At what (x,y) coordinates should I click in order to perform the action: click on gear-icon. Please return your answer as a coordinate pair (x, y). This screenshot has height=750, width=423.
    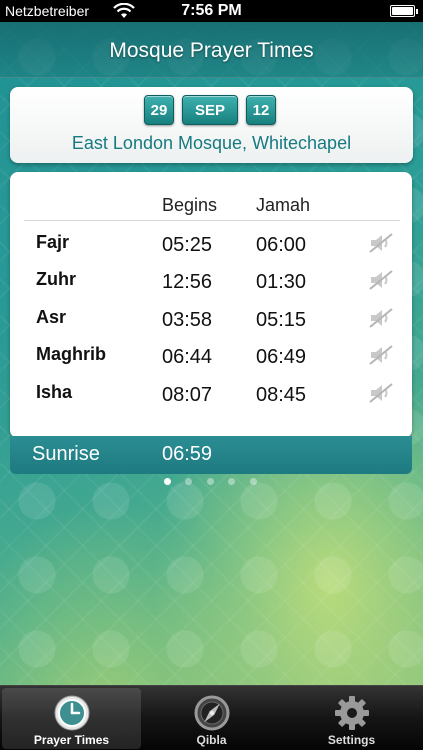
    Looking at the image, I should click on (351, 713).